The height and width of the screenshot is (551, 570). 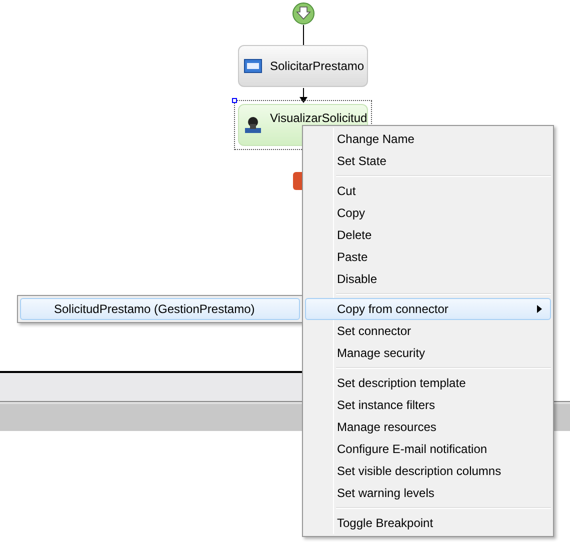 I want to click on node-label: SolicitarPrestamo, so click(x=317, y=66).